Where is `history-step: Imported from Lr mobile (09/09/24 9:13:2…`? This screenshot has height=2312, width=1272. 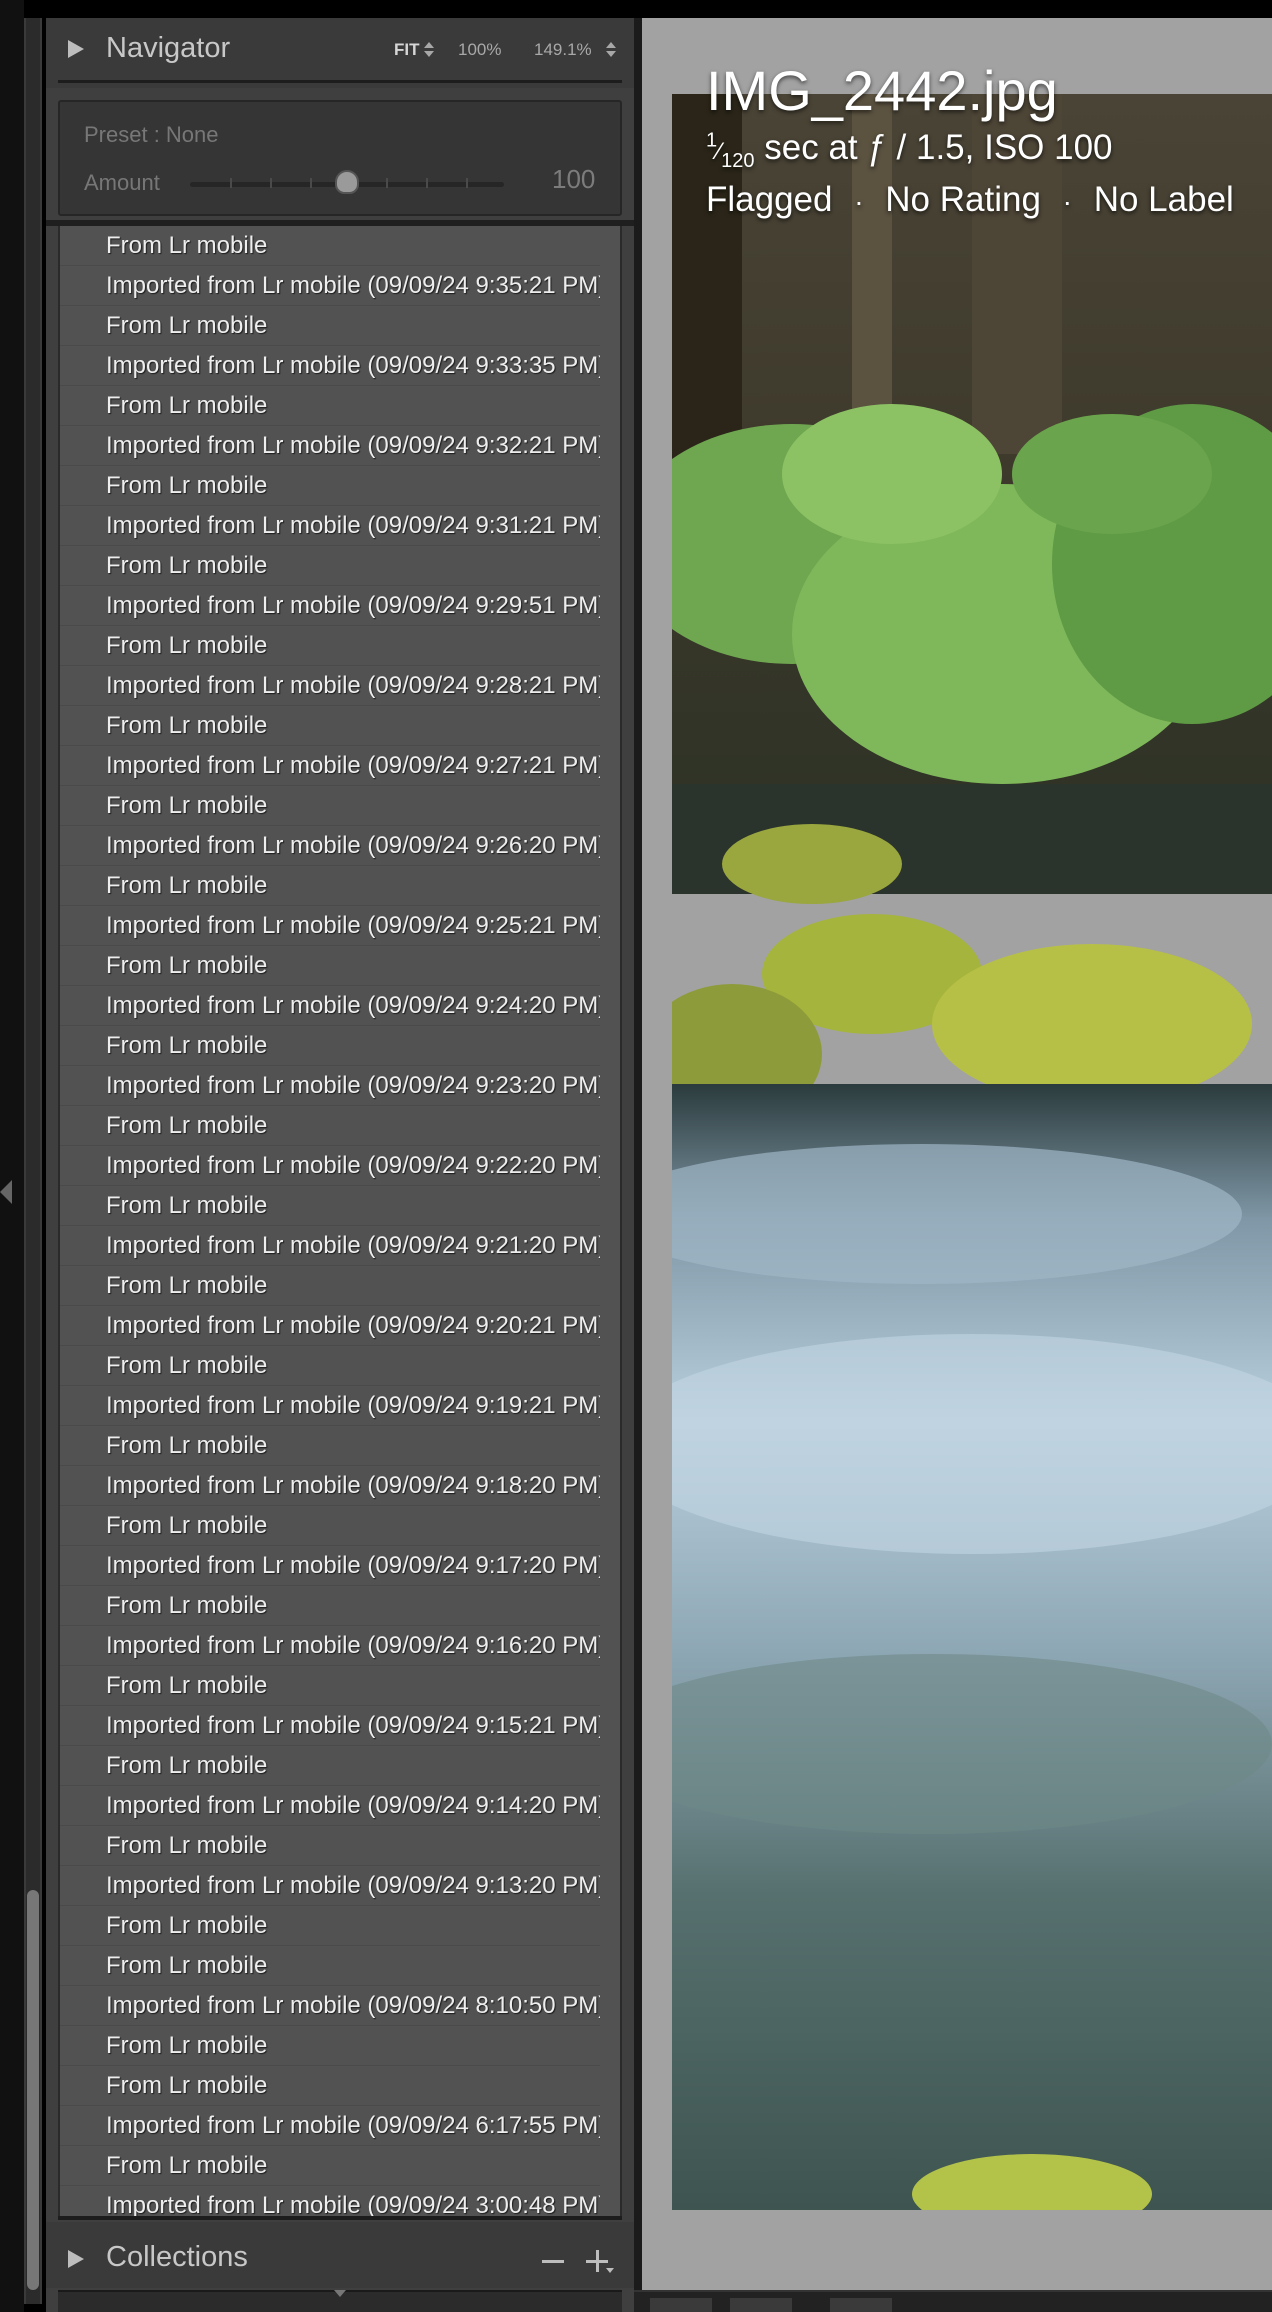
history-step: Imported from Lr mobile (09/09/24 9:13:2… is located at coordinates (330, 1886).